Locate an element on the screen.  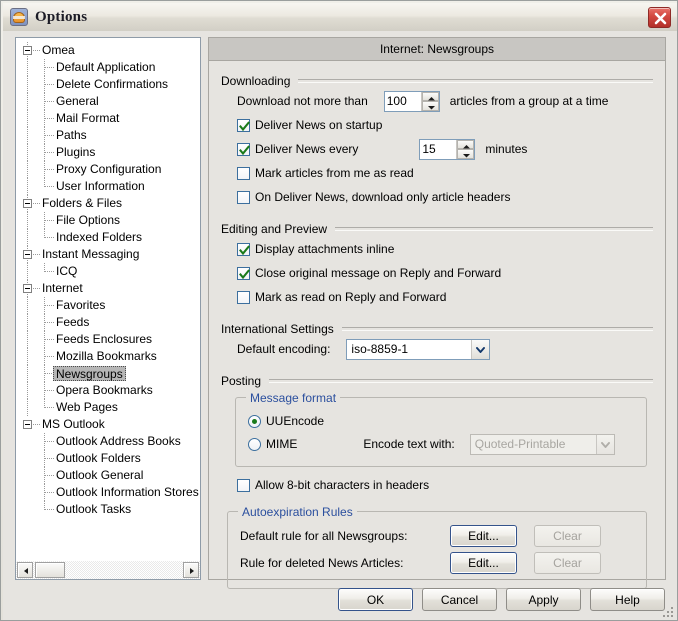
tree-item-omea: Omea is located at coordinates (108, 50).